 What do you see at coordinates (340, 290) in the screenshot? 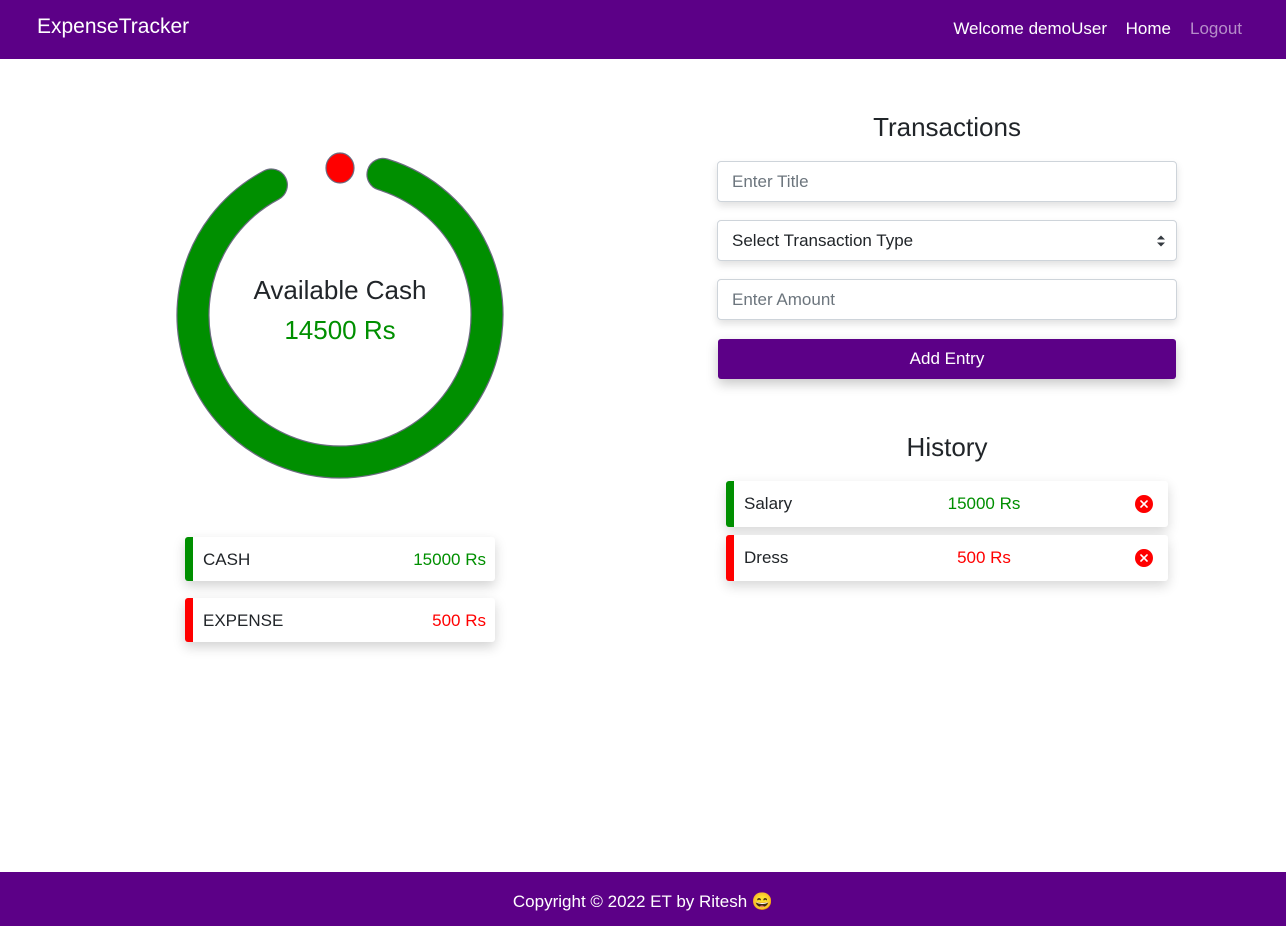
I see `available-cash-label: Available Cash` at bounding box center [340, 290].